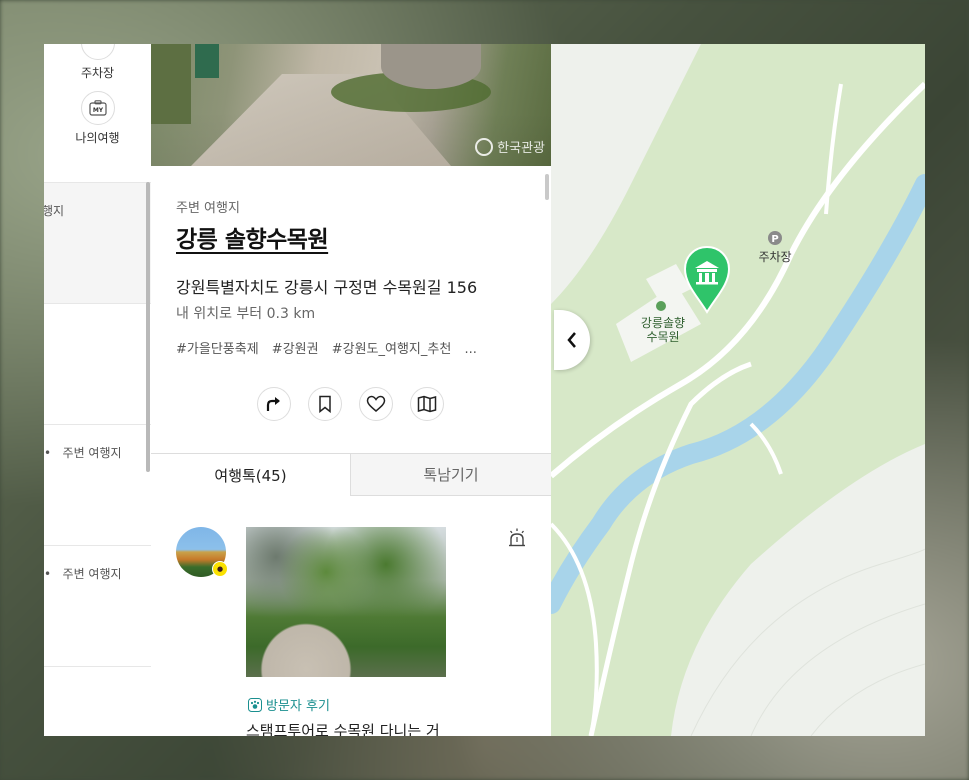 Image resolution: width=969 pixels, height=780 pixels. Describe the element at coordinates (217, 349) in the screenshot. I see `tag: #가을단풍축제` at that location.